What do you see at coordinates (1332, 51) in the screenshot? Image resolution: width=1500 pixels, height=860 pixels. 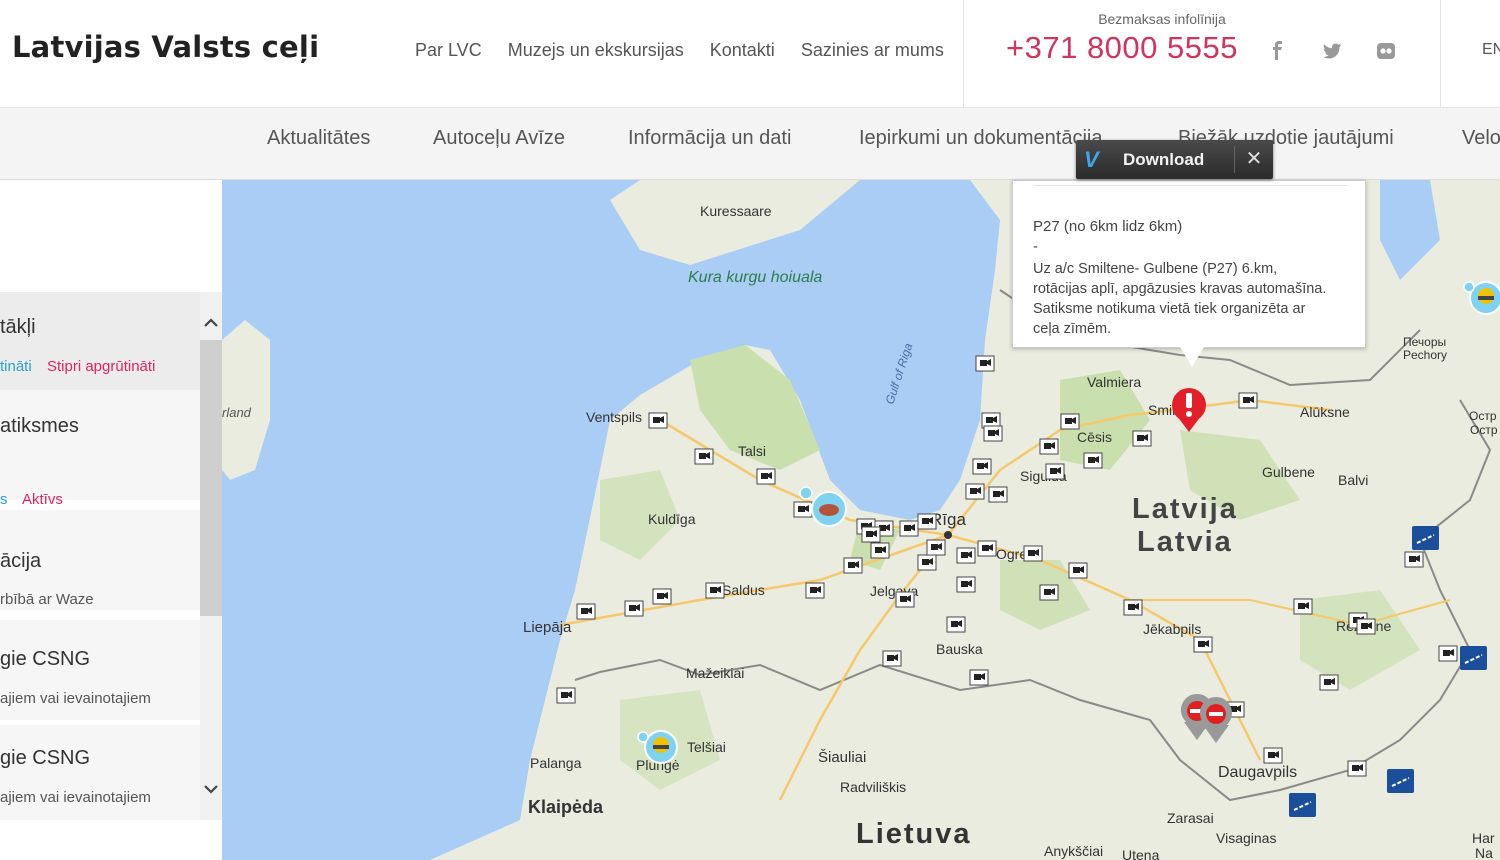 I see `twitter-icon` at bounding box center [1332, 51].